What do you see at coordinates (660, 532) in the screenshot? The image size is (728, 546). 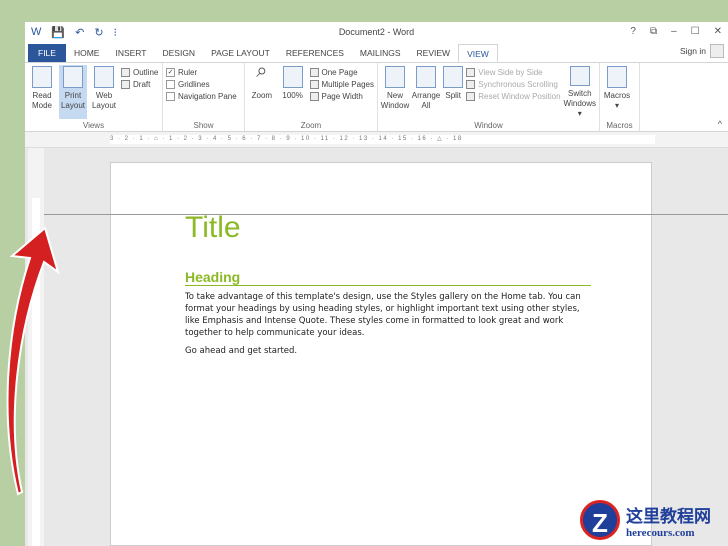 I see `watermark-url: herecours.com` at bounding box center [660, 532].